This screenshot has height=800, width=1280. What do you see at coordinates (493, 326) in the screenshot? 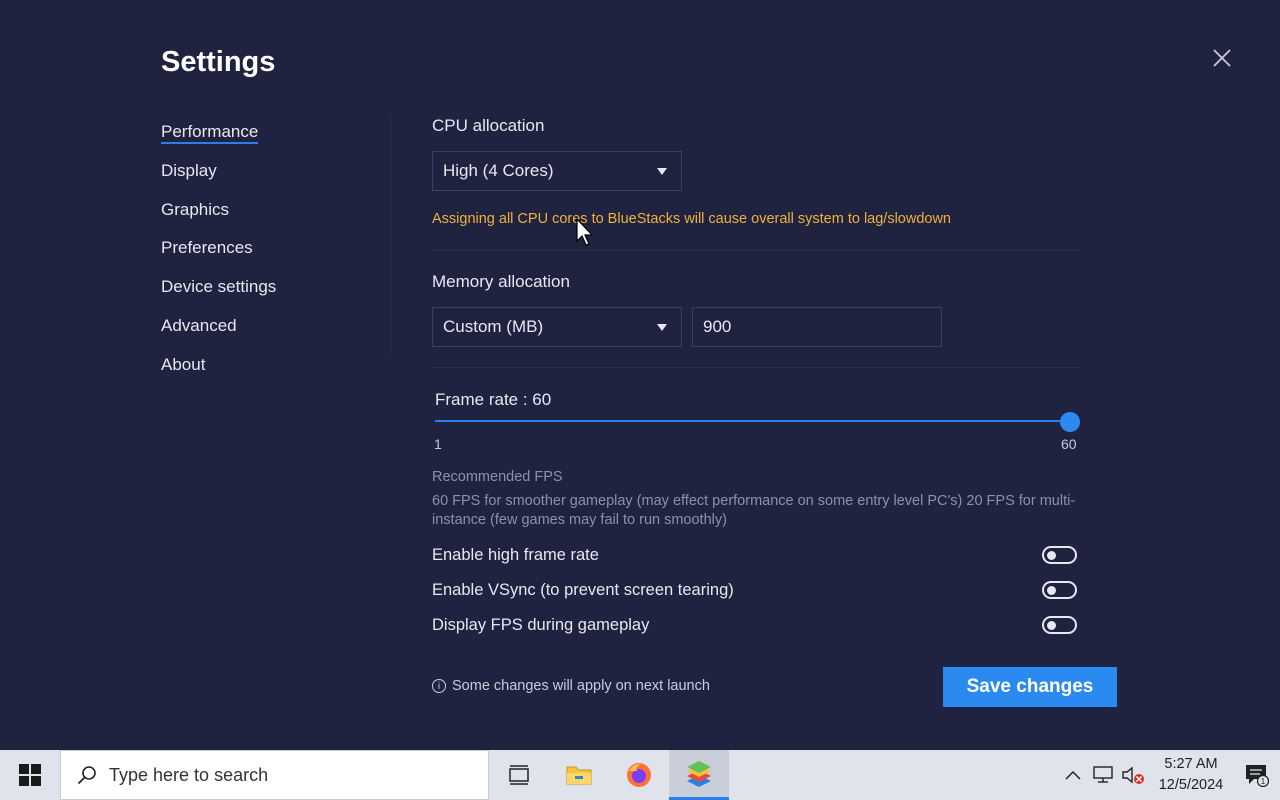
I see `memory-selected-value: Custom (MB)` at bounding box center [493, 326].